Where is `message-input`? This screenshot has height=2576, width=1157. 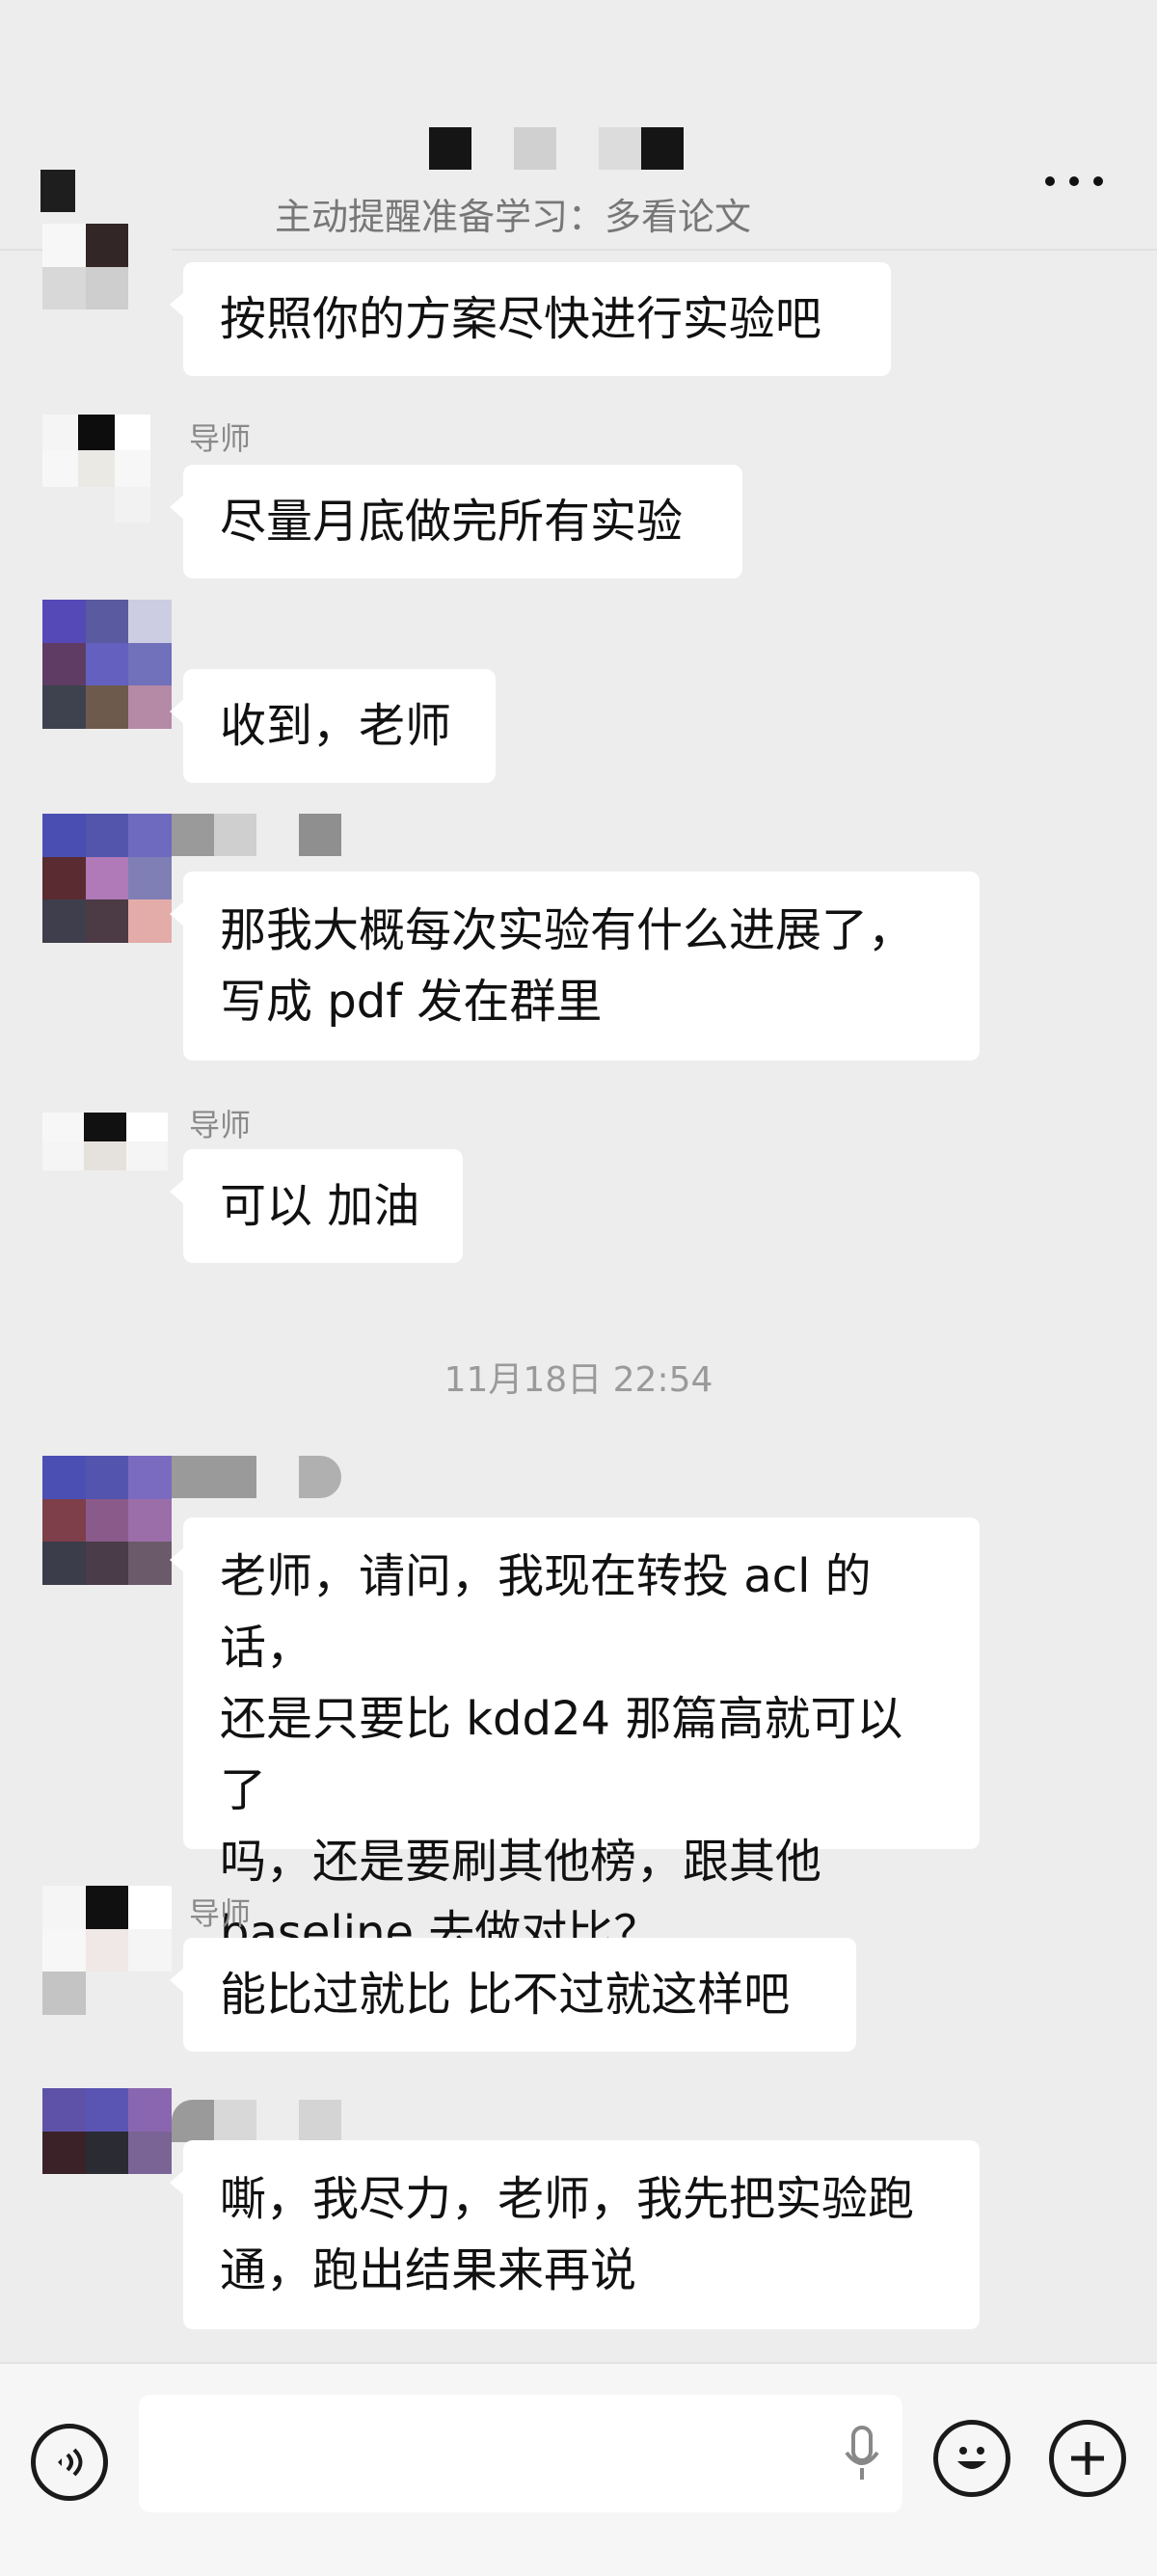 message-input is located at coordinates (520, 2454).